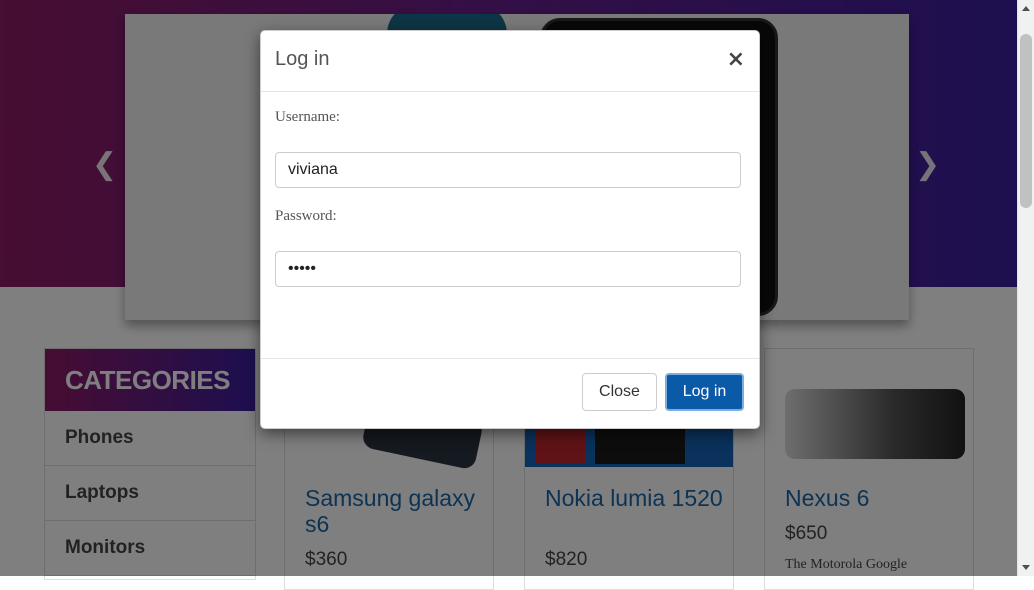  Describe the element at coordinates (307, 117) in the screenshot. I see `username-label: Username:` at that location.